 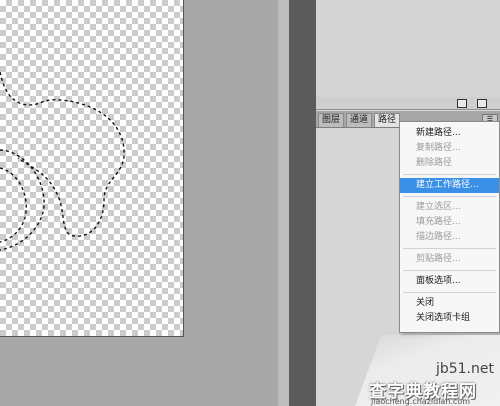 What do you see at coordinates (462, 103) in the screenshot?
I see `new-item-icon` at bounding box center [462, 103].